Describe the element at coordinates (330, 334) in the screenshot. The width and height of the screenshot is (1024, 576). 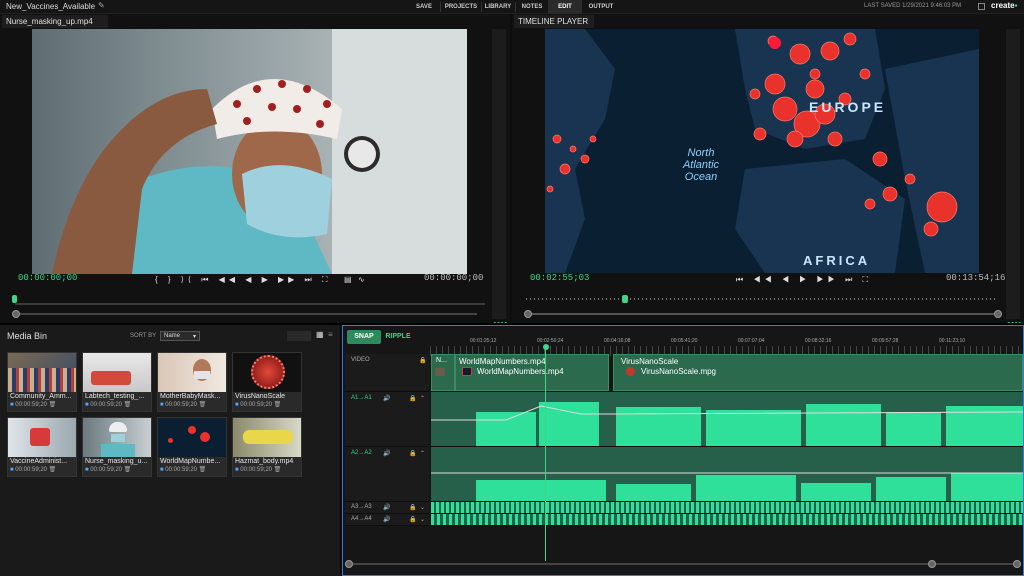
I see `list-view-icon: ≡` at that location.